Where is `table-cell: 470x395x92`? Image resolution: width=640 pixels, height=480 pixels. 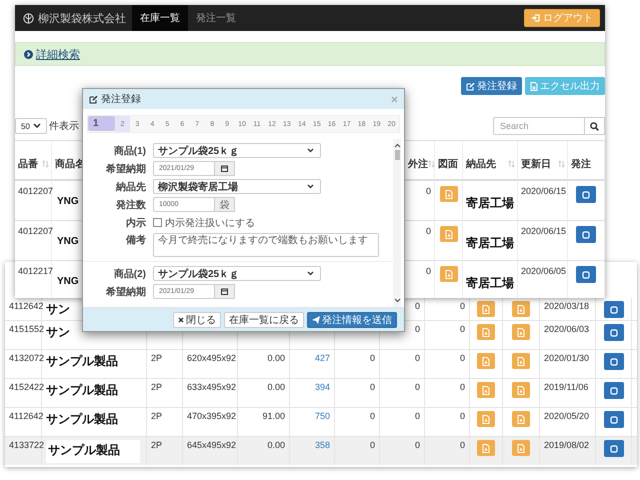 table-cell: 470x395x92 is located at coordinates (211, 416).